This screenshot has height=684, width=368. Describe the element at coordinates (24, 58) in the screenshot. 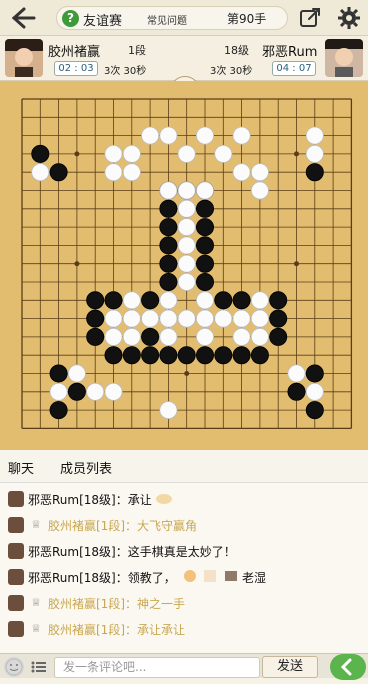

I see `player-left-avatar` at that location.